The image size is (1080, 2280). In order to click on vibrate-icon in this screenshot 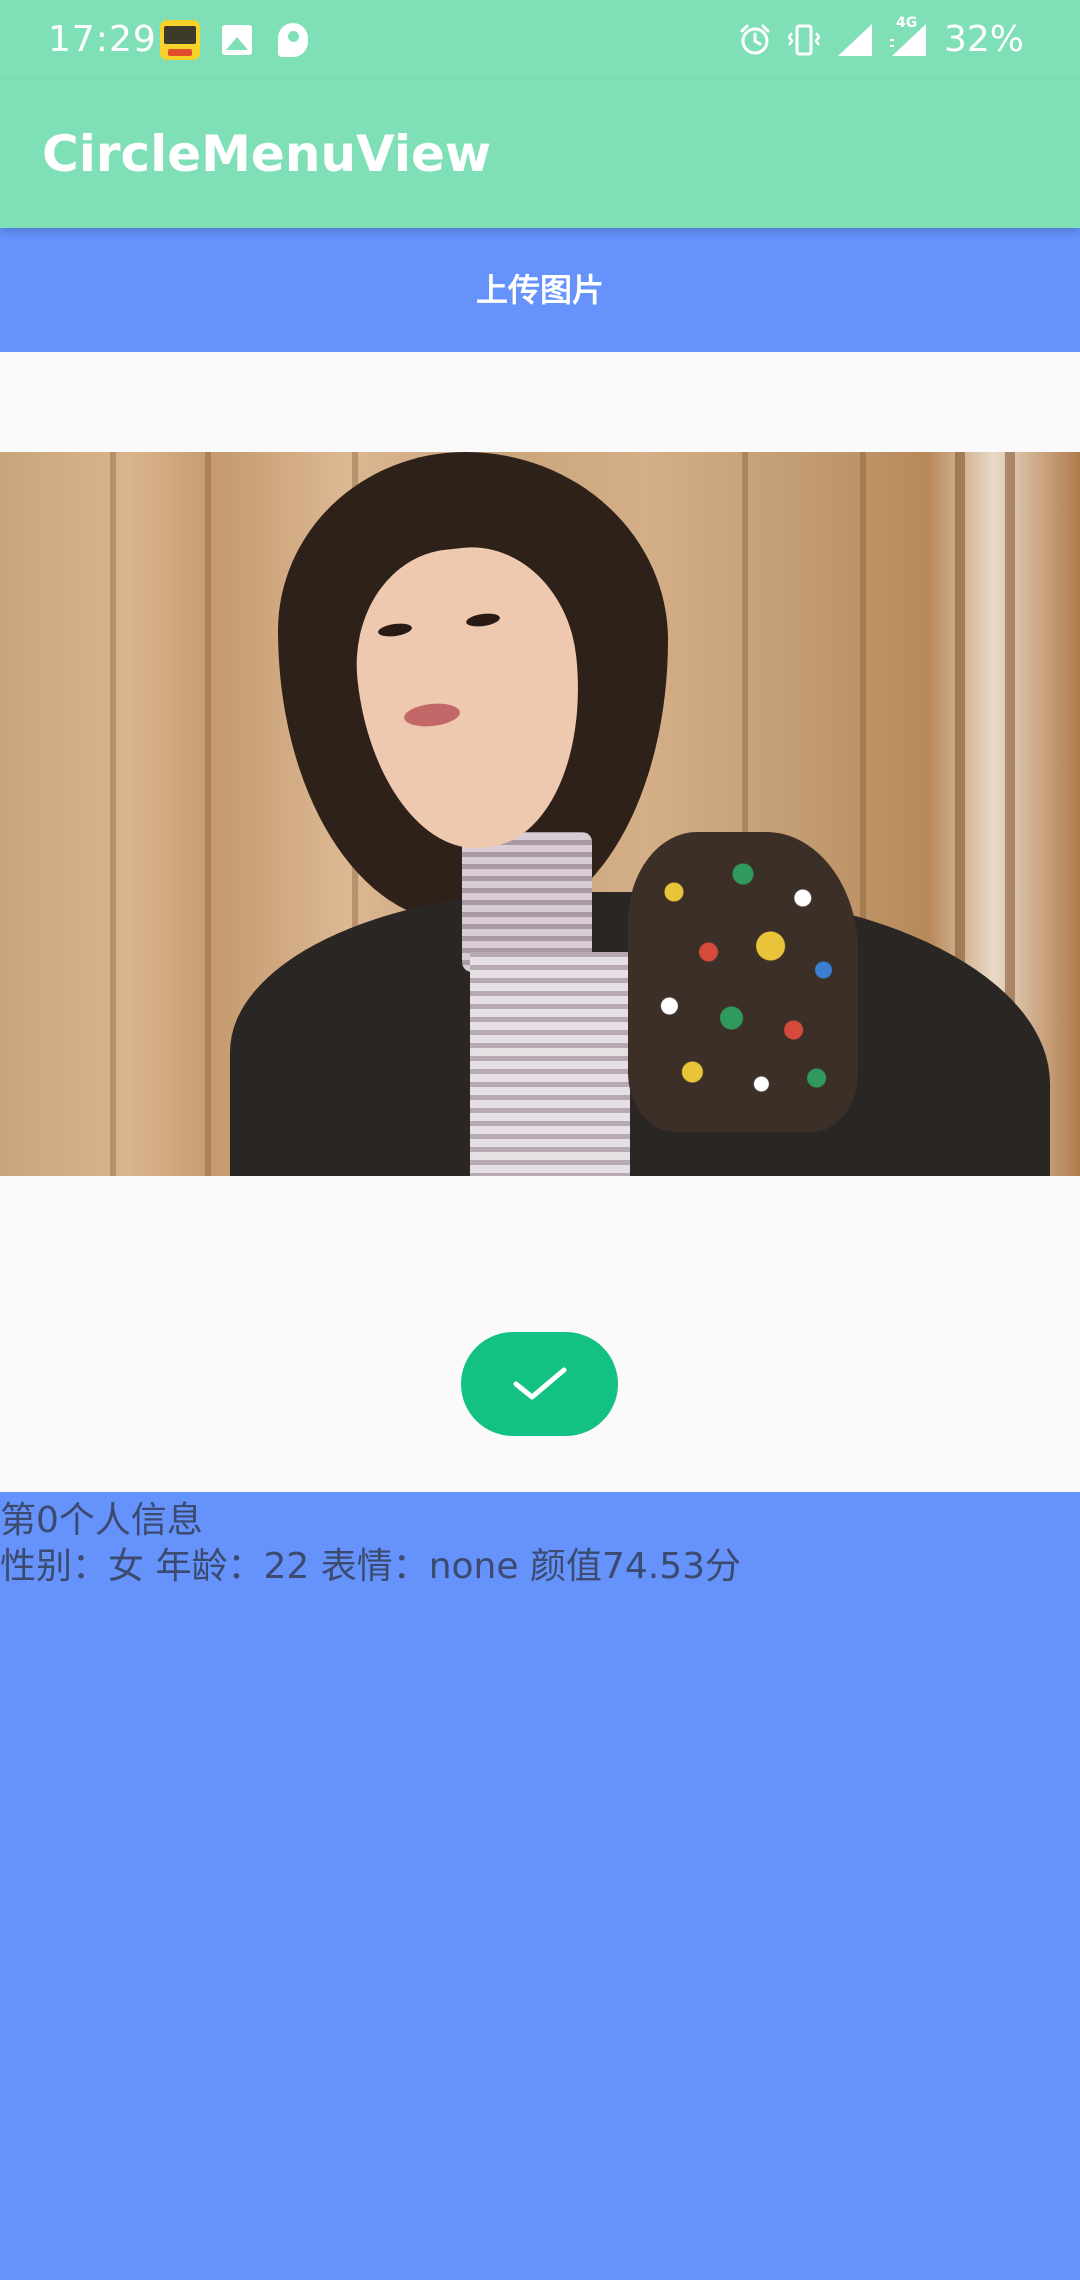, I will do `click(804, 40)`.